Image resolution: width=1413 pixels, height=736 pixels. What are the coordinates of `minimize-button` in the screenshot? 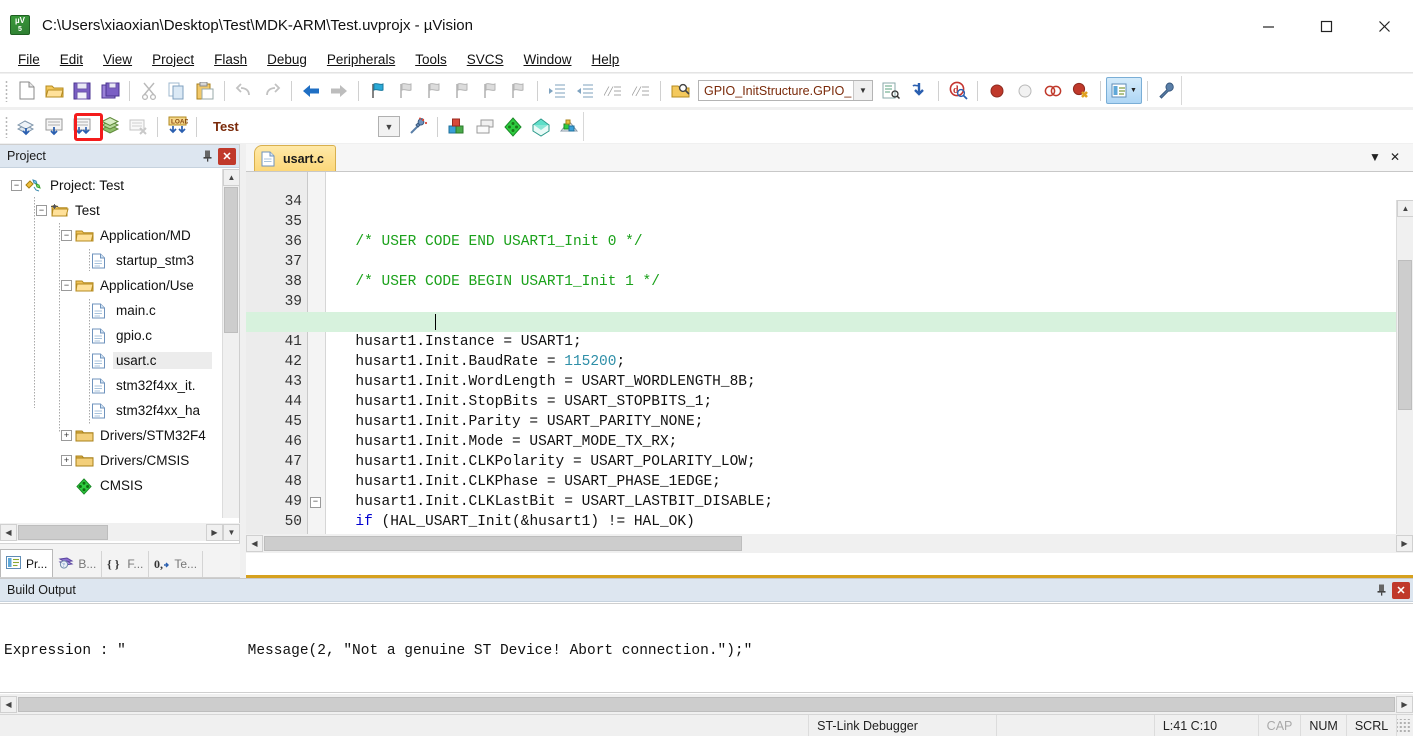 It's located at (1268, 26).